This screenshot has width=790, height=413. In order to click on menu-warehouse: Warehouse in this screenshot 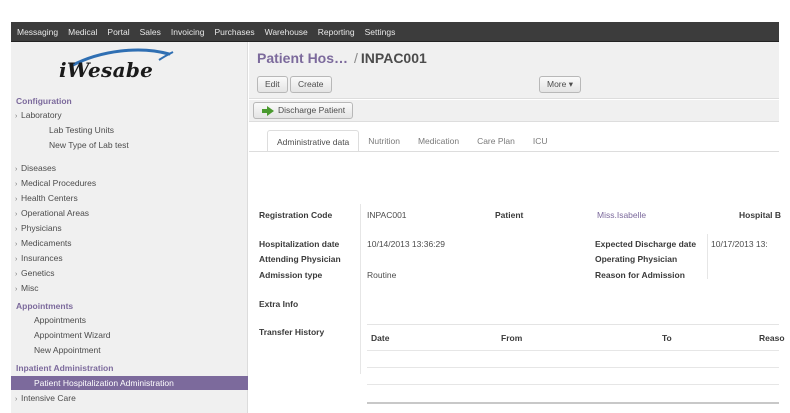, I will do `click(286, 32)`.